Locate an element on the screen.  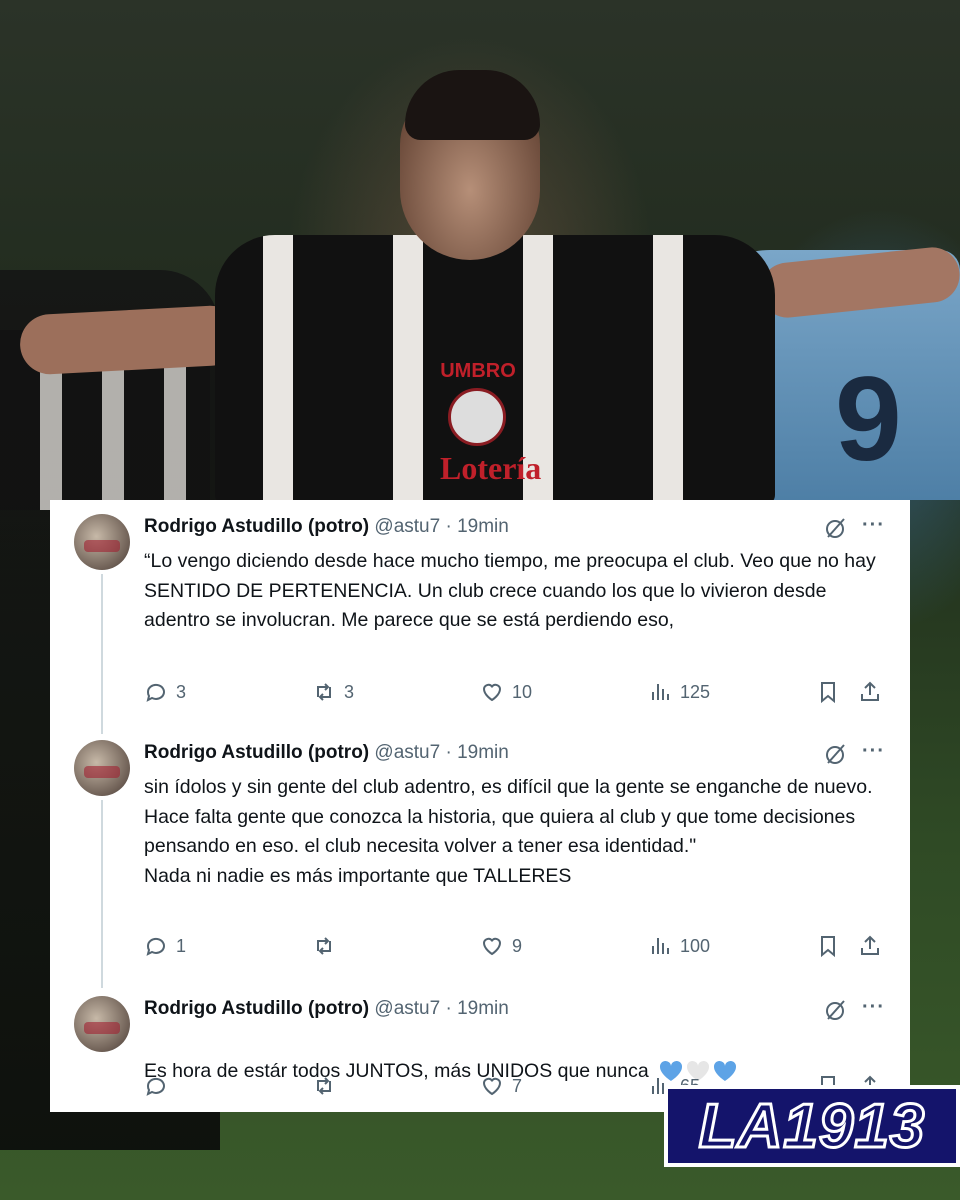
views-button: 125 is located at coordinates (679, 692).